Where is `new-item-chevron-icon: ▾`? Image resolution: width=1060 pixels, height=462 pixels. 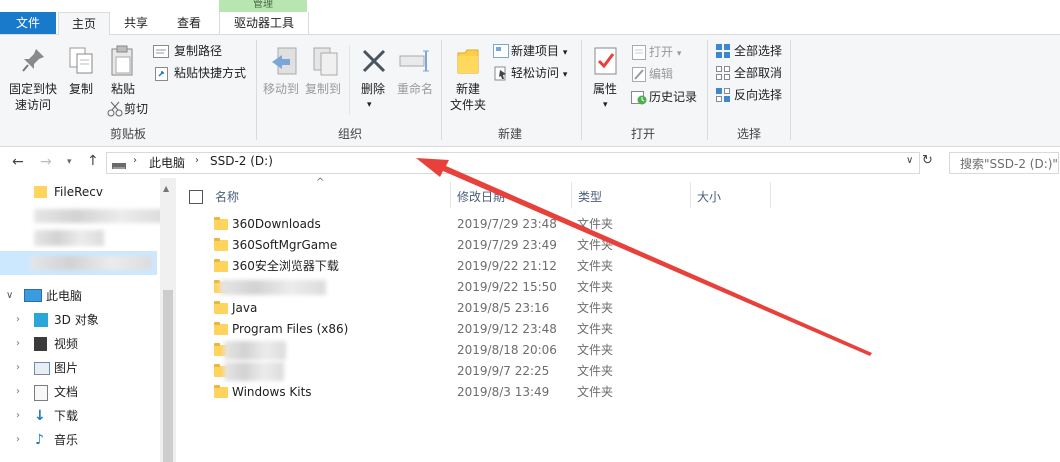 new-item-chevron-icon: ▾ is located at coordinates (565, 53).